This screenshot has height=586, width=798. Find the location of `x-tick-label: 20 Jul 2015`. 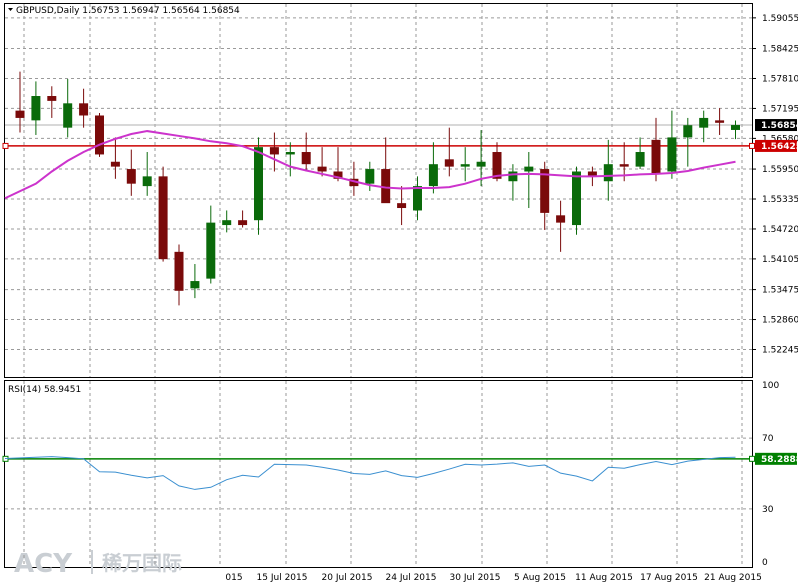

x-tick-label: 20 Jul 2015 is located at coordinates (347, 578).